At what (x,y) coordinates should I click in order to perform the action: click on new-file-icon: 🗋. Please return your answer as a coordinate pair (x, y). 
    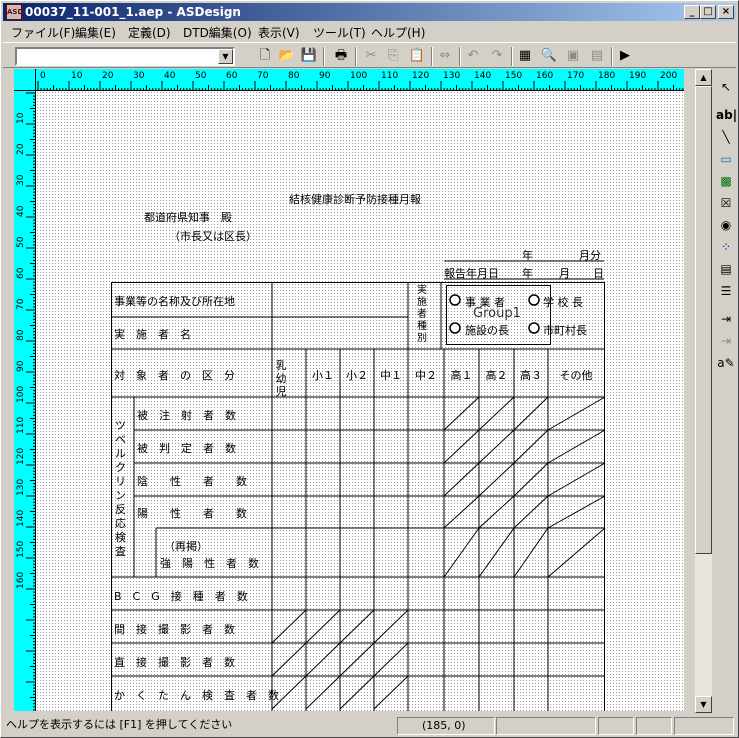
    Looking at the image, I should click on (265, 56).